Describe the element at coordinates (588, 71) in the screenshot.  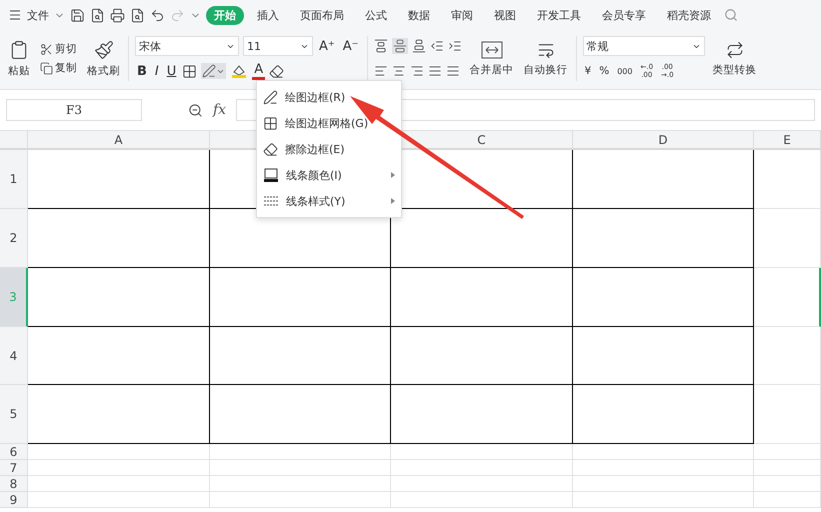
I see `currency-button: ¥` at that location.